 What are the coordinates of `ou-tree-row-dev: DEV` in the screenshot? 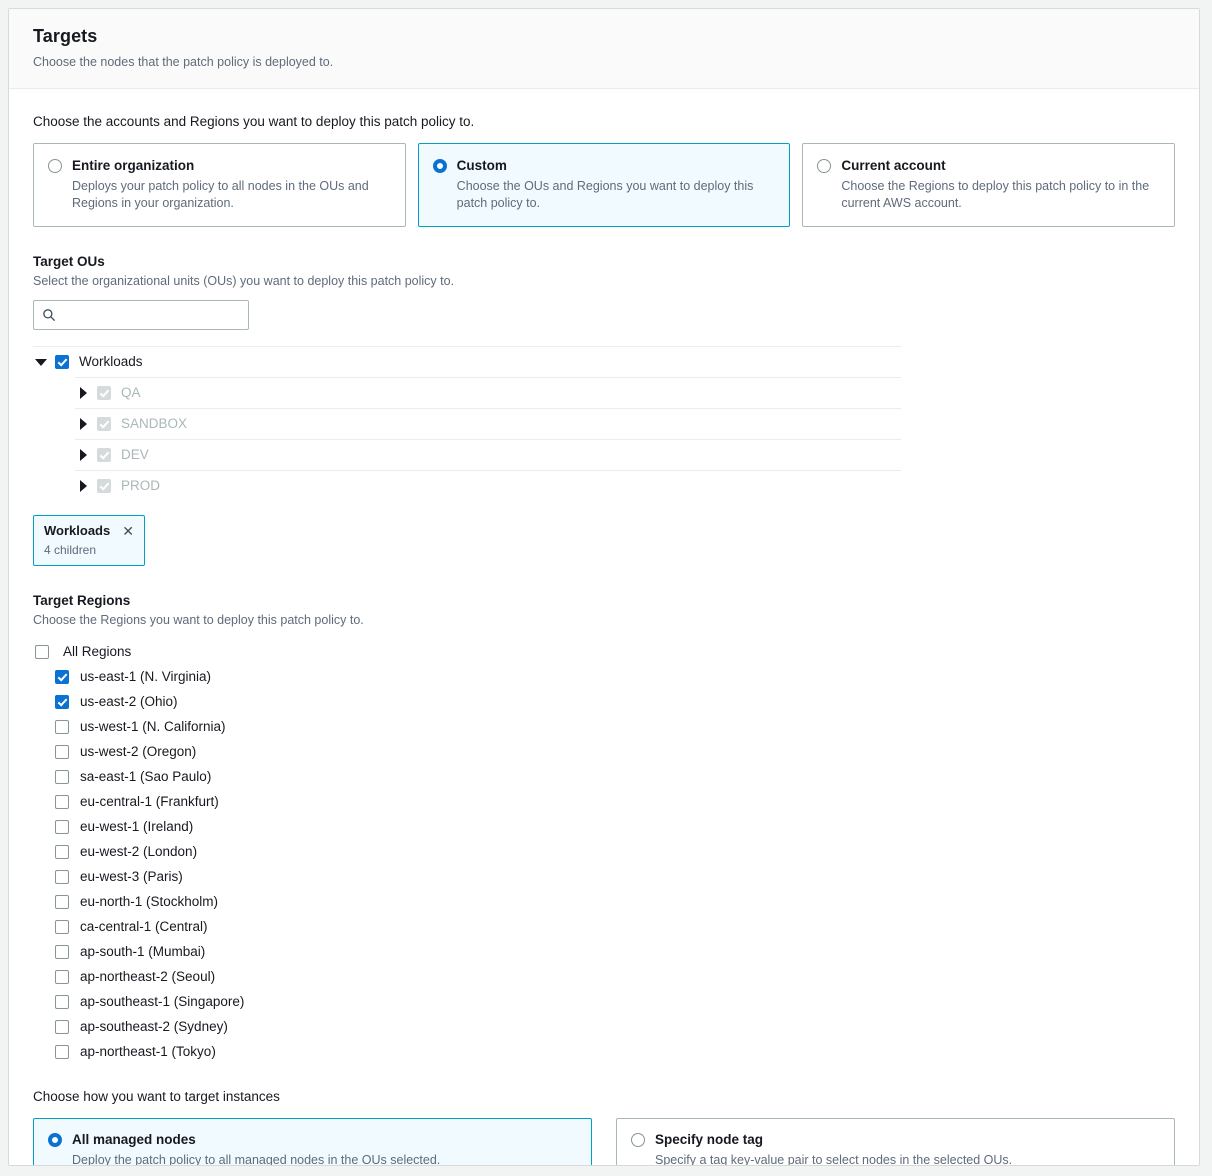 It's located at (488, 454).